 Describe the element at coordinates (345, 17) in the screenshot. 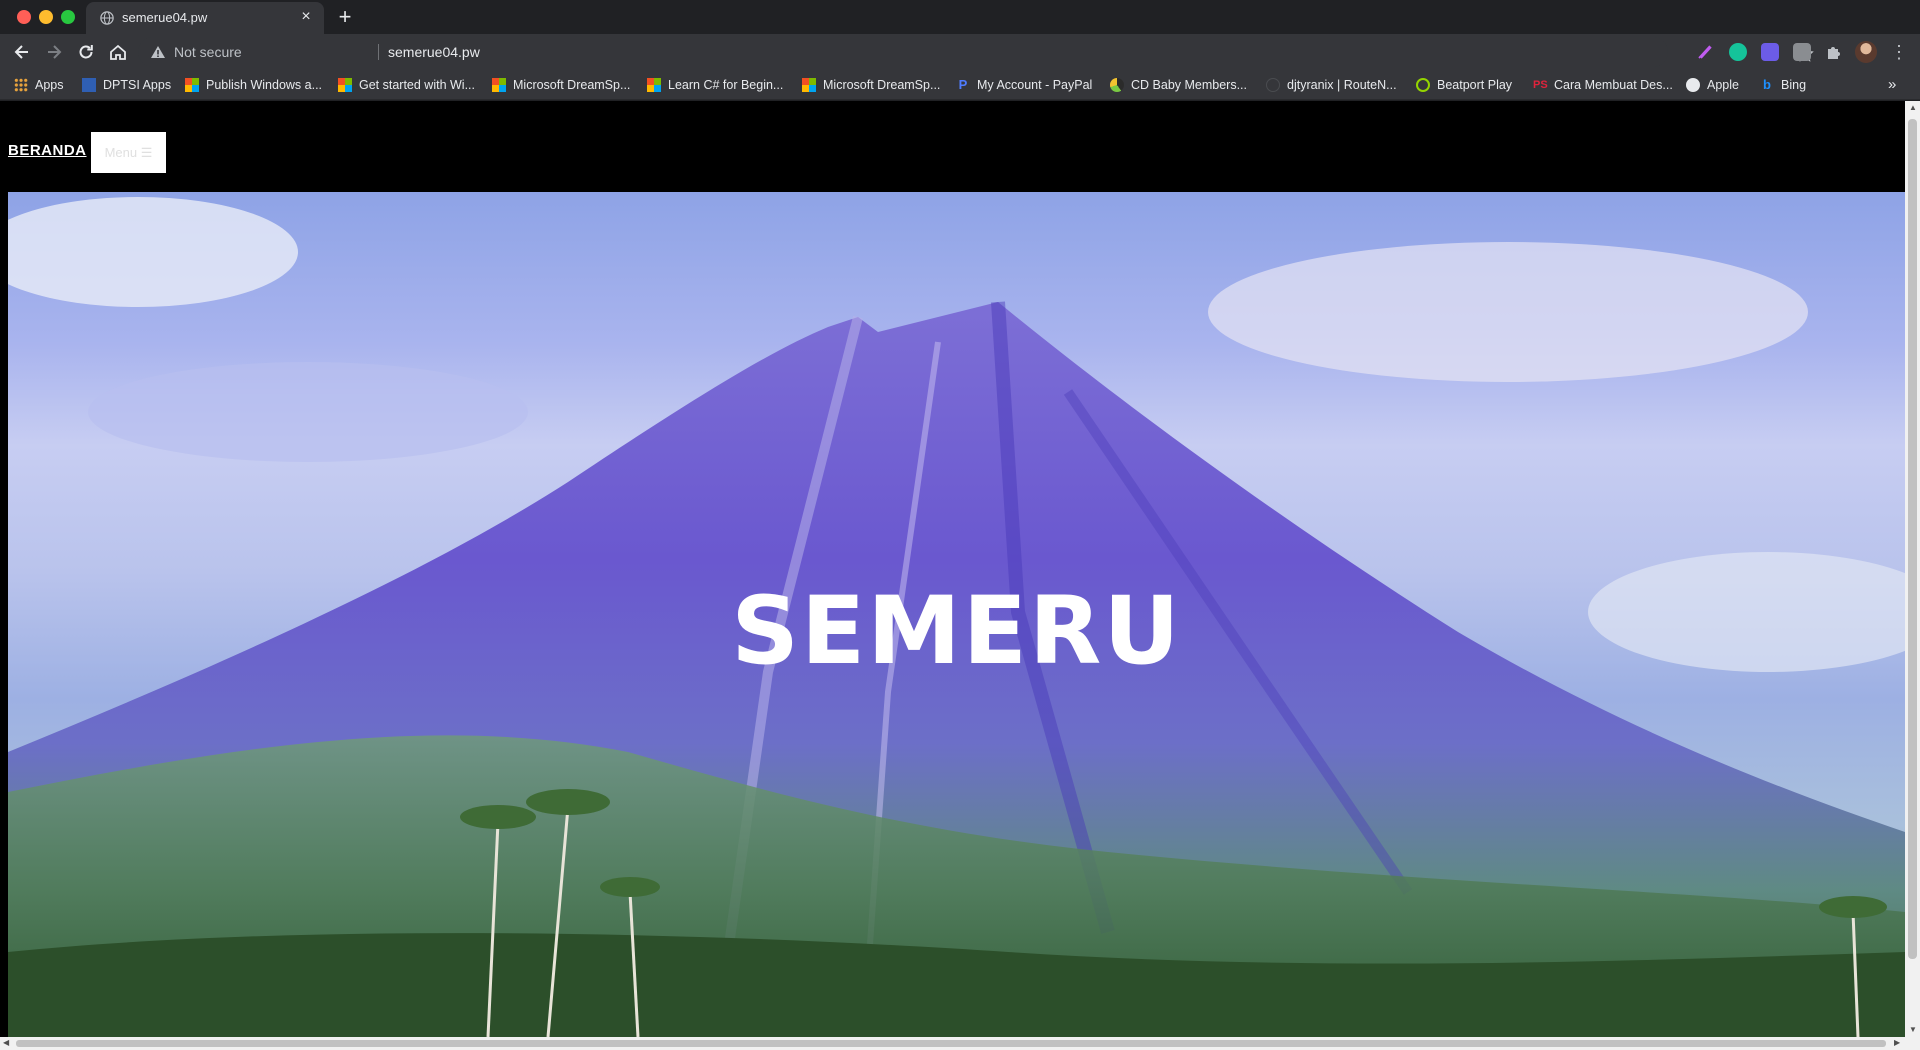

I see `new-tab-button: +` at that location.